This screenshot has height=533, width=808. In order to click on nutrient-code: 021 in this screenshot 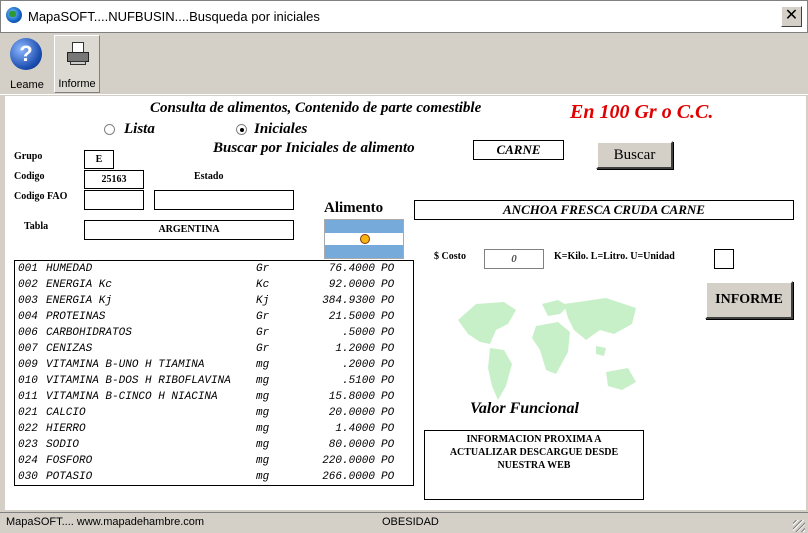, I will do `click(28, 413)`.